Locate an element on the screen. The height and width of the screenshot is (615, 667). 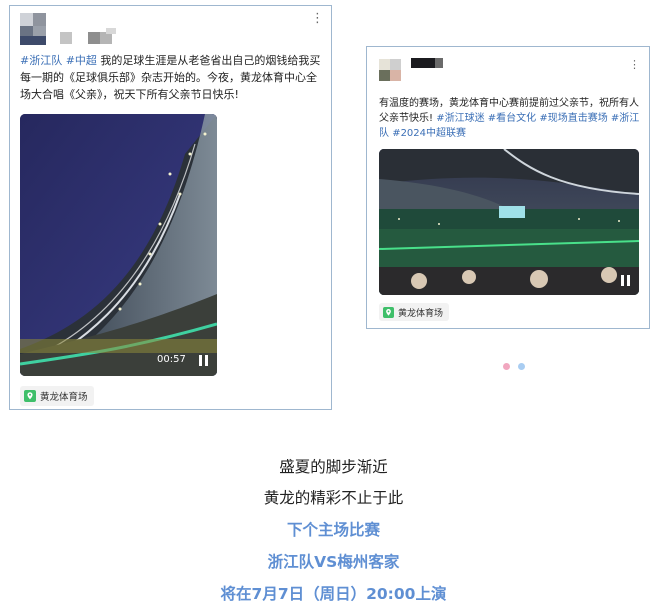
video-player is located at coordinates (509, 222).